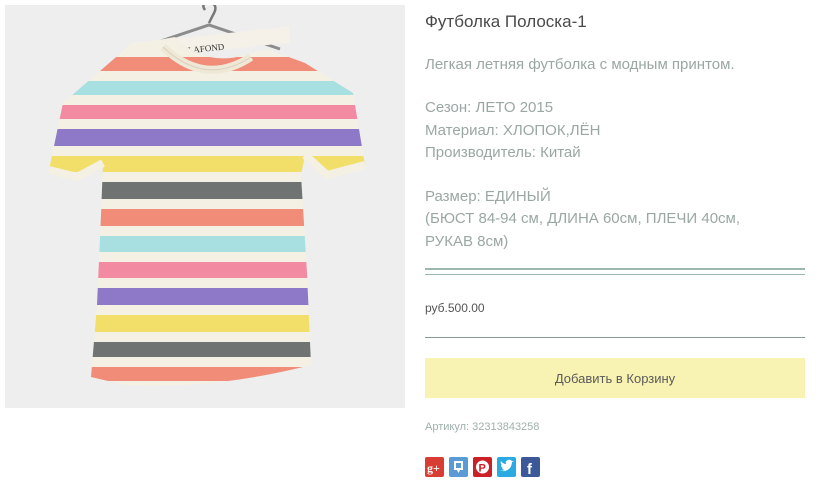  I want to click on share-buttons: g+ P f, so click(482, 467).